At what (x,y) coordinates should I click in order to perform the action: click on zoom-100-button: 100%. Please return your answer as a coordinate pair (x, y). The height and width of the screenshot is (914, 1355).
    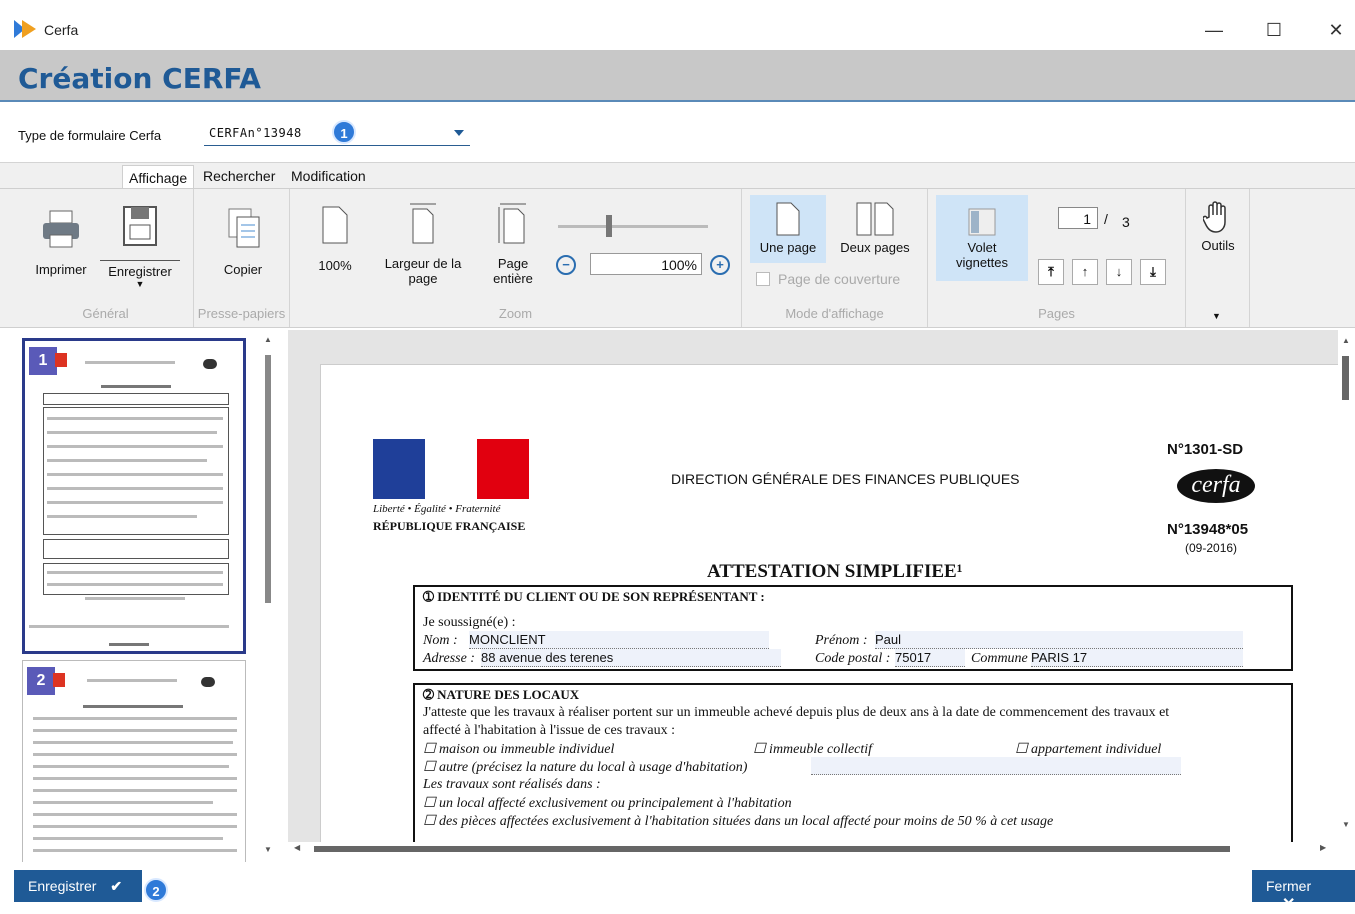
    Looking at the image, I should click on (335, 239).